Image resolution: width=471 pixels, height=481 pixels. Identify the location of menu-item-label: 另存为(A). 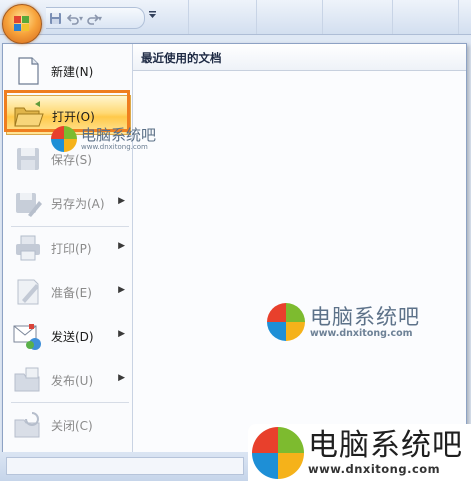
(78, 204).